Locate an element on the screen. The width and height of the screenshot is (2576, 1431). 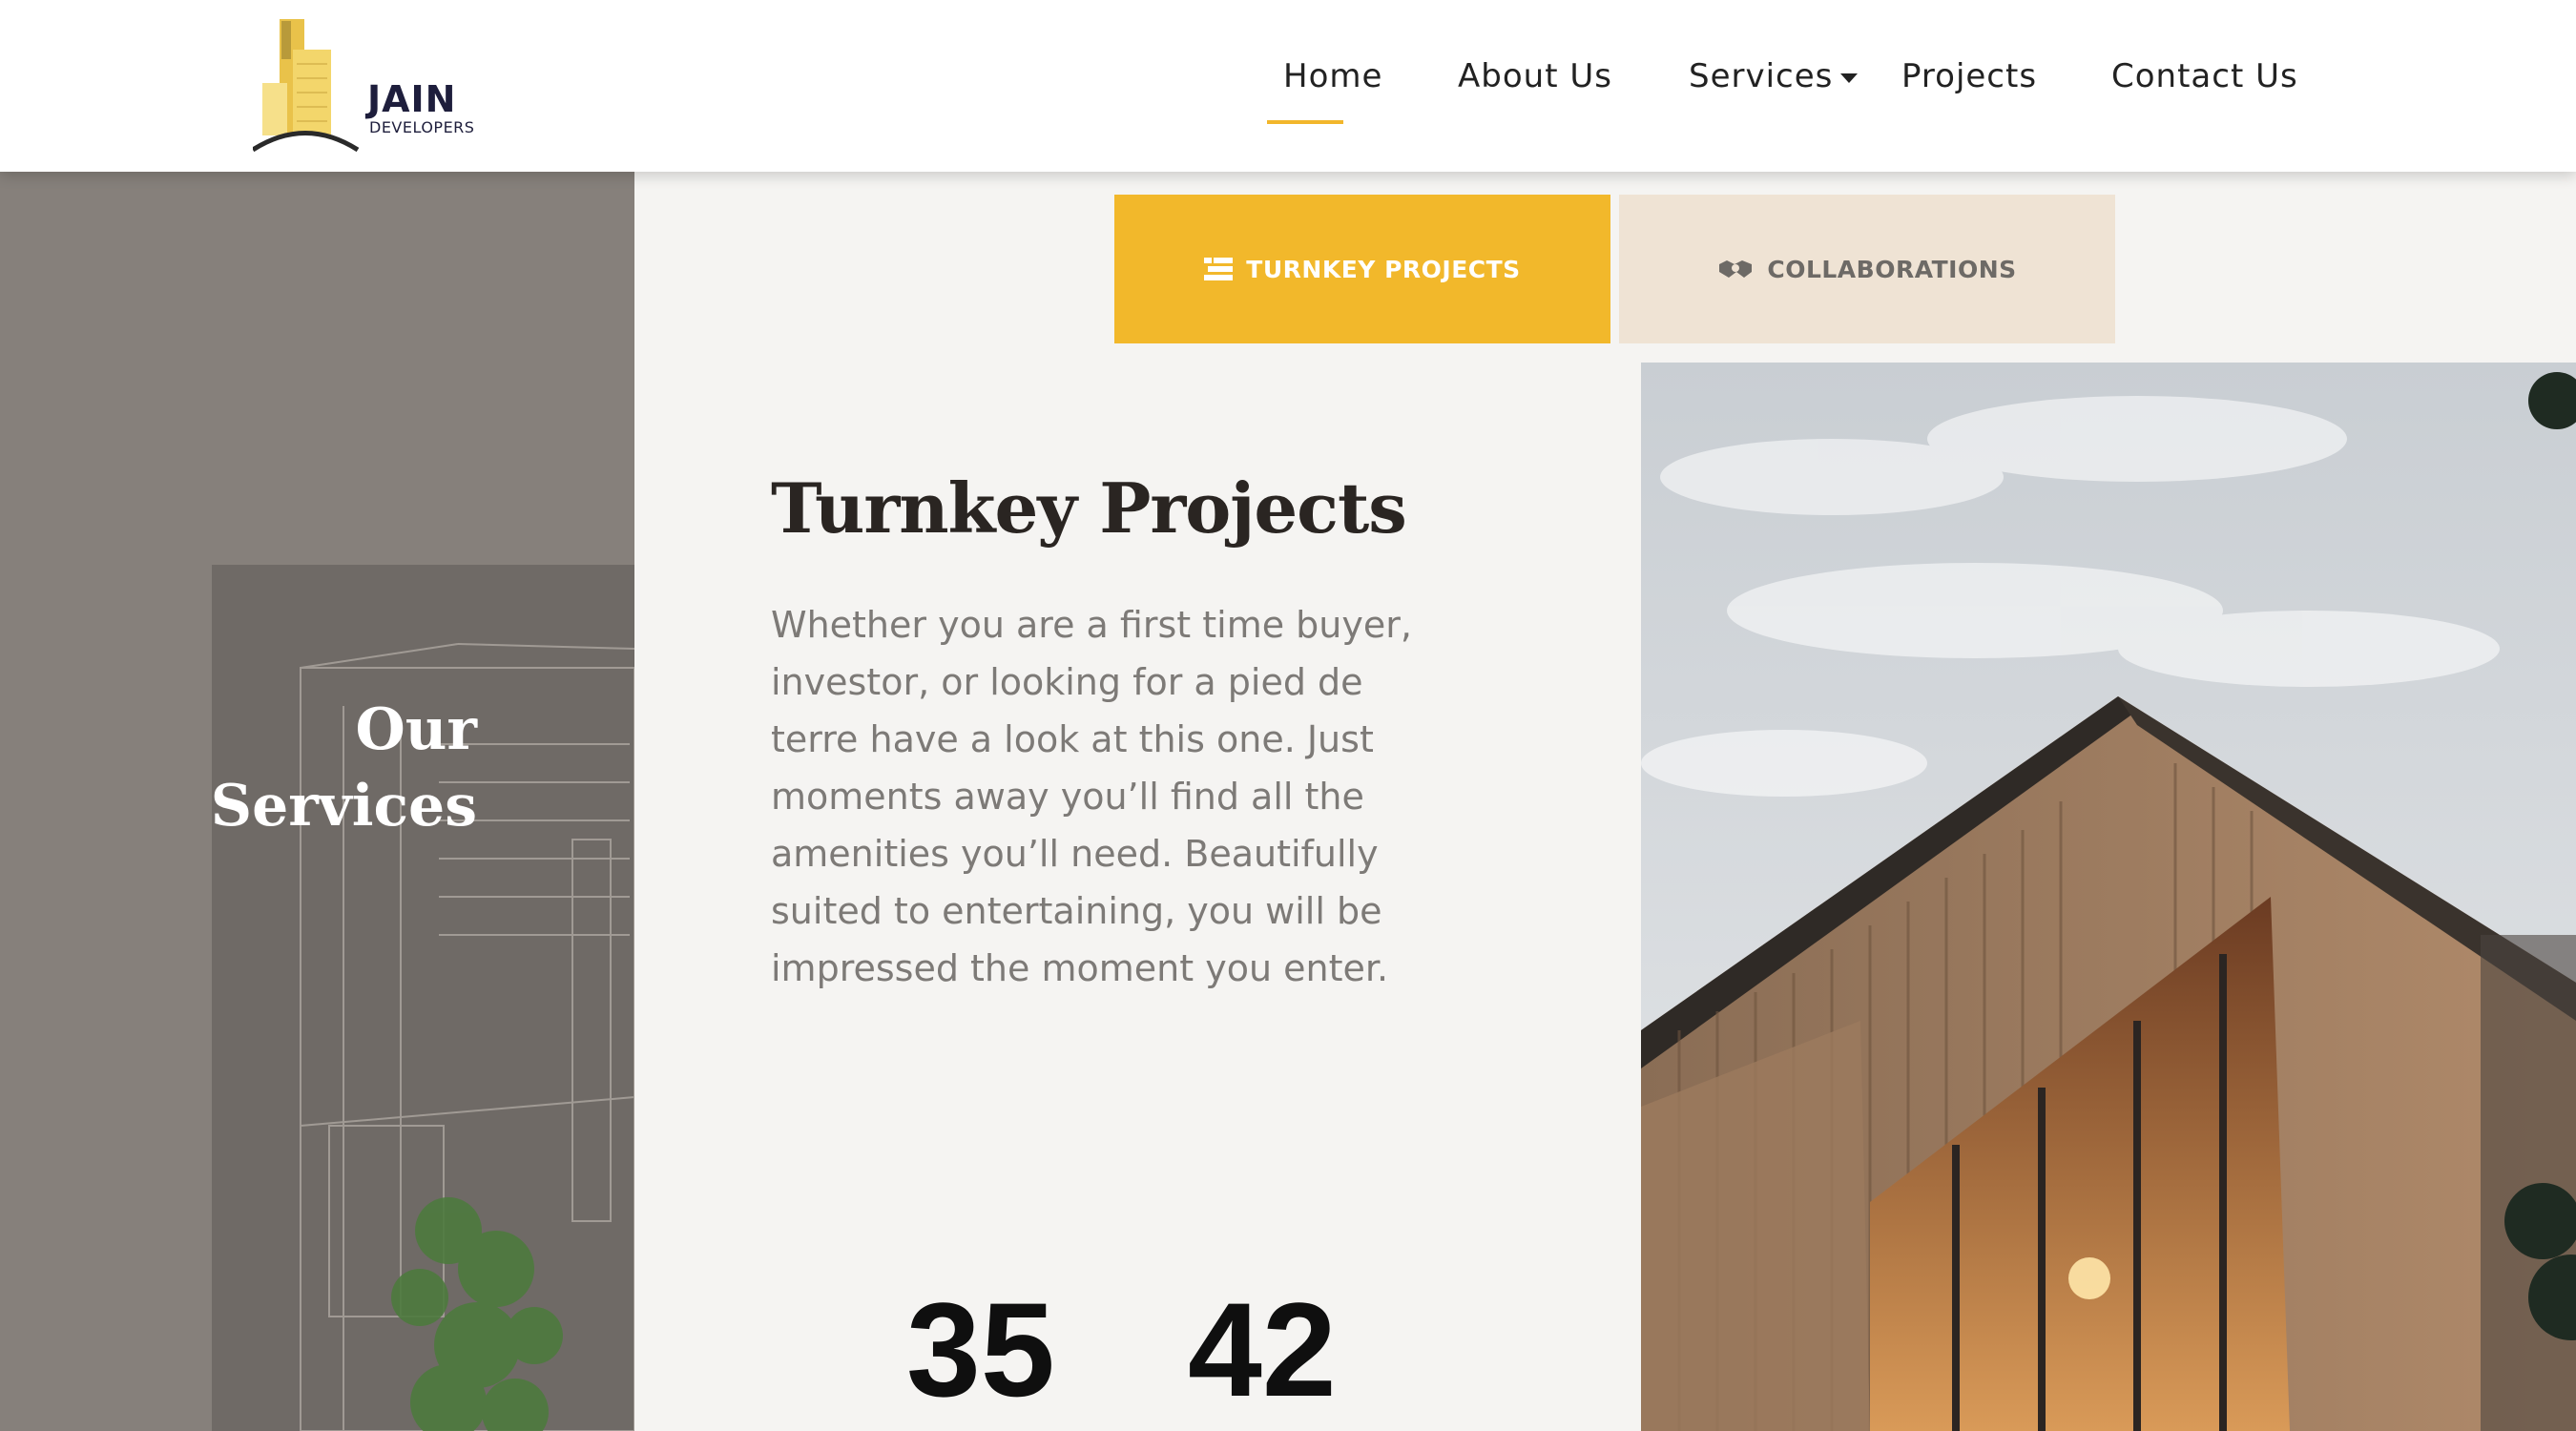
nav-about-us: About Us is located at coordinates (1535, 76).